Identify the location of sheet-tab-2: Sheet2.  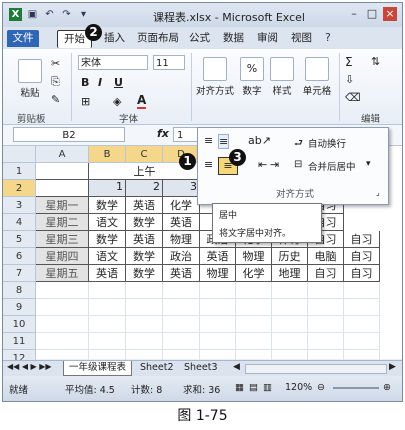
(157, 368).